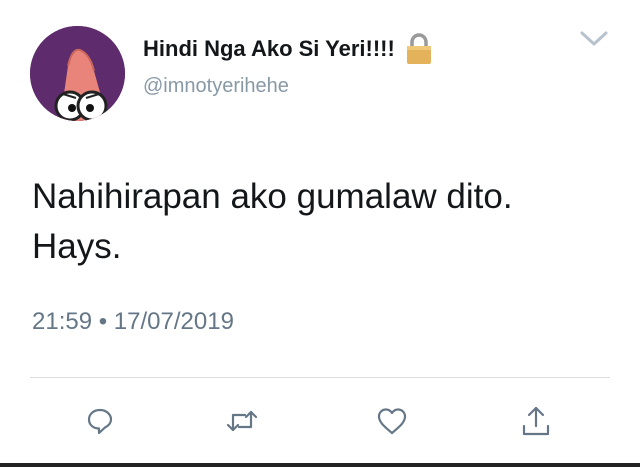  What do you see at coordinates (216, 86) in the screenshot?
I see `user-handle: @imnotyerihehe` at bounding box center [216, 86].